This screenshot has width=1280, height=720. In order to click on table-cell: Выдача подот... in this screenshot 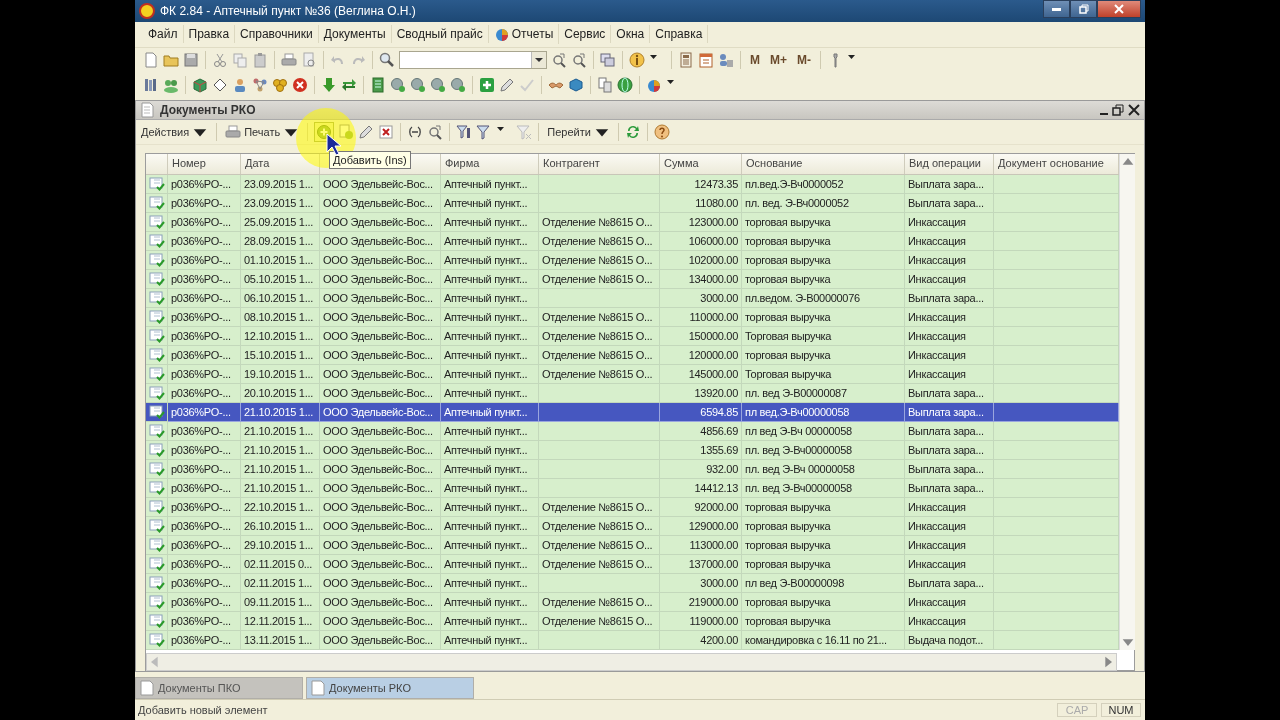, I will do `click(949, 640)`.